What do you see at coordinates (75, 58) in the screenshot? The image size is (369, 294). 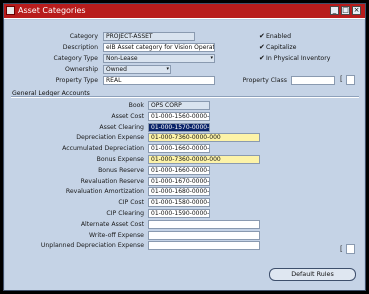 I see `category-type-label: Category Type` at bounding box center [75, 58].